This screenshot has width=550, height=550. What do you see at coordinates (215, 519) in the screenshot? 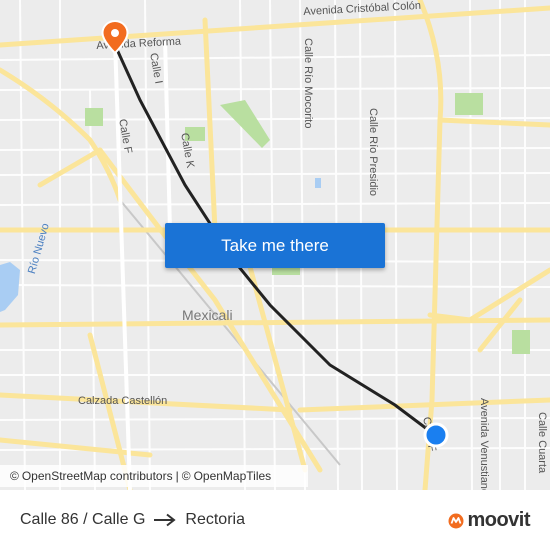
I see `route-destination: Rectoria` at bounding box center [215, 519].